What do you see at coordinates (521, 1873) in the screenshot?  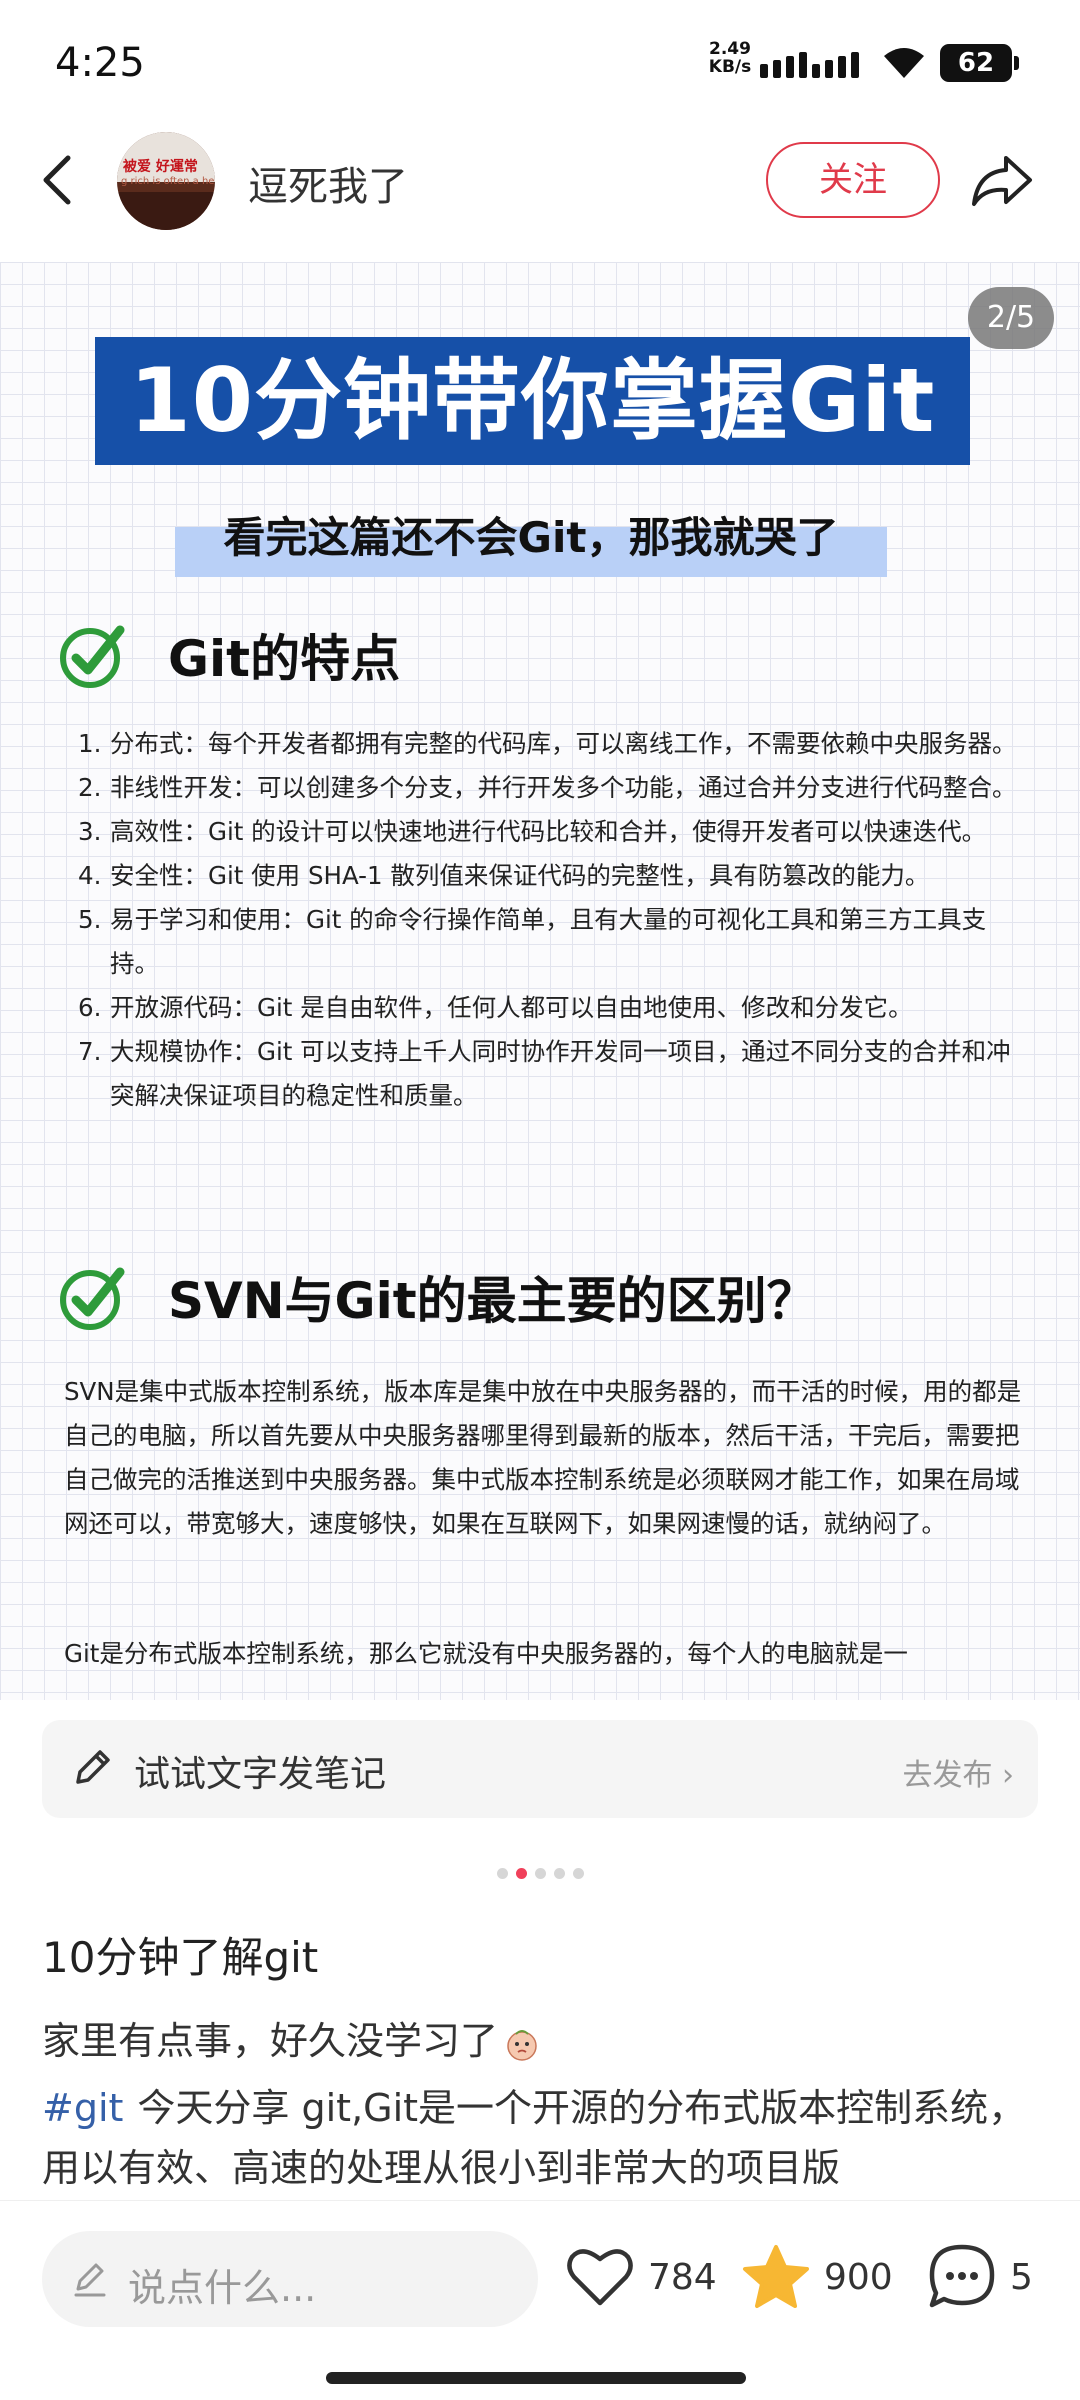 I see `carousel-dot-active` at bounding box center [521, 1873].